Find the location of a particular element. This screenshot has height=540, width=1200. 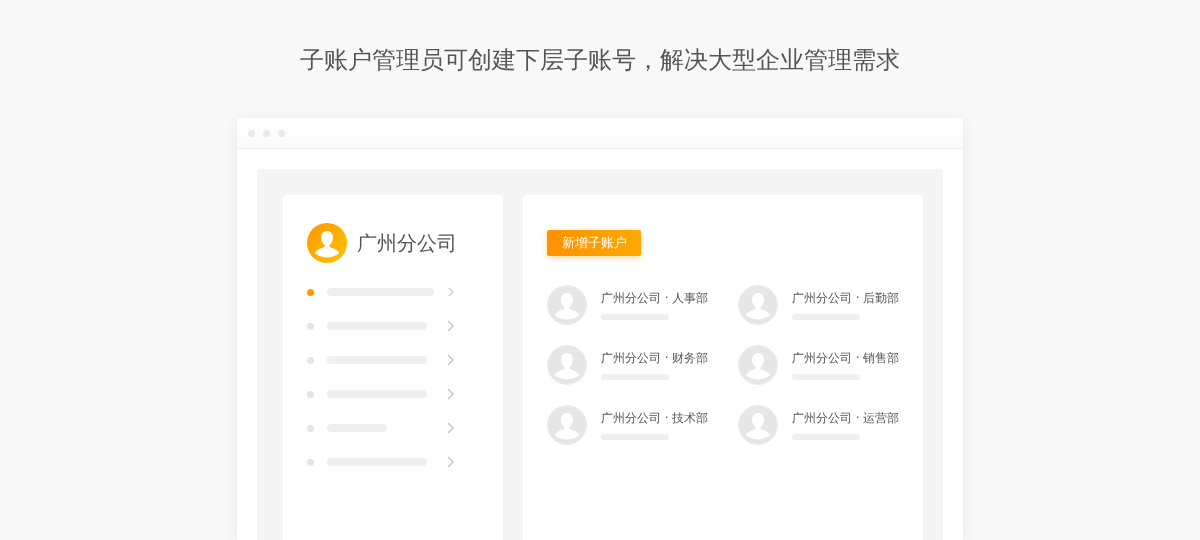

account-name: 广州分公司 · 人事部 is located at coordinates (655, 298).